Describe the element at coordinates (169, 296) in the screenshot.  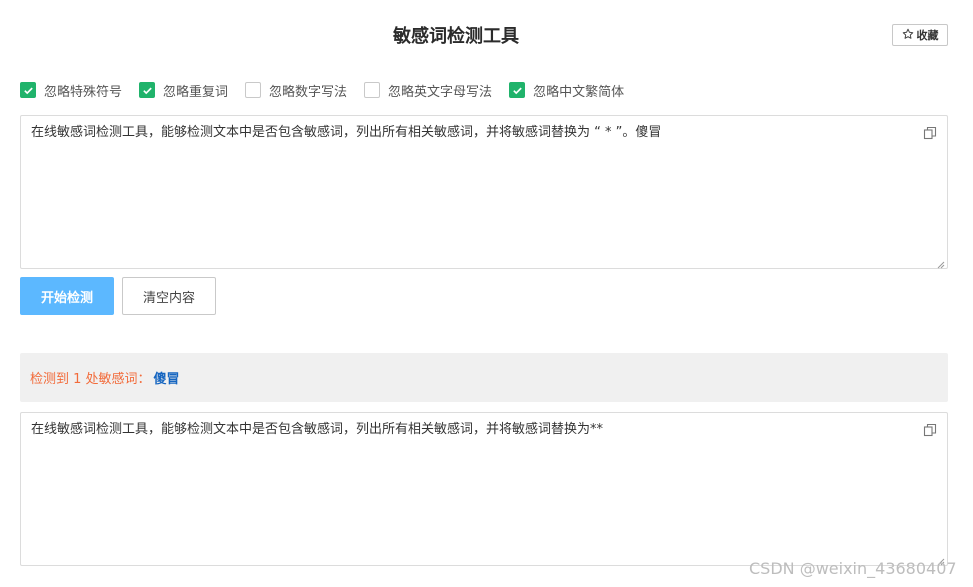
I see `clear-content-button: 清空内容` at that location.